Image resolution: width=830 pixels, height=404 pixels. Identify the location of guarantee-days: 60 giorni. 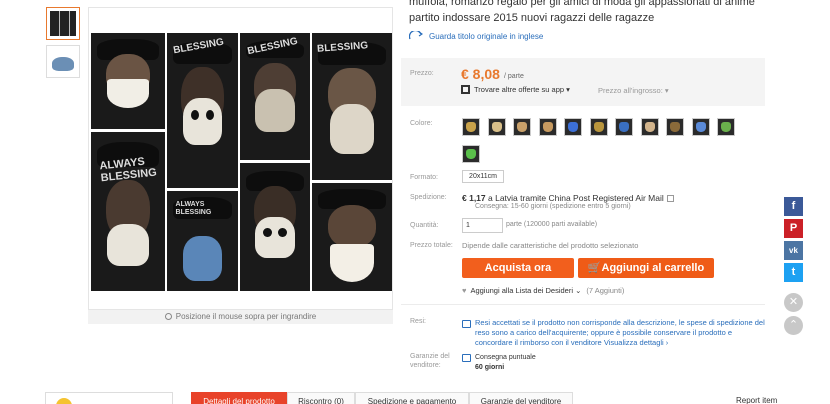
(490, 367).